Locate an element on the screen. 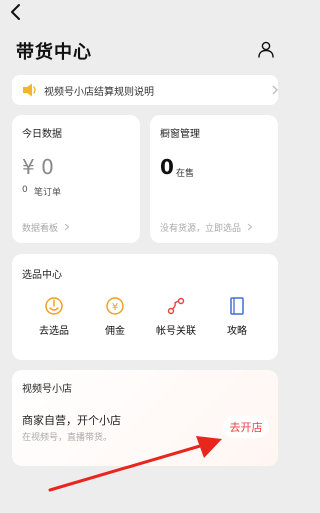 The width and height of the screenshot is (320, 513). today-data-card: 今日数据 ¥ 0 0 笔订单 数据看板 is located at coordinates (76, 179).